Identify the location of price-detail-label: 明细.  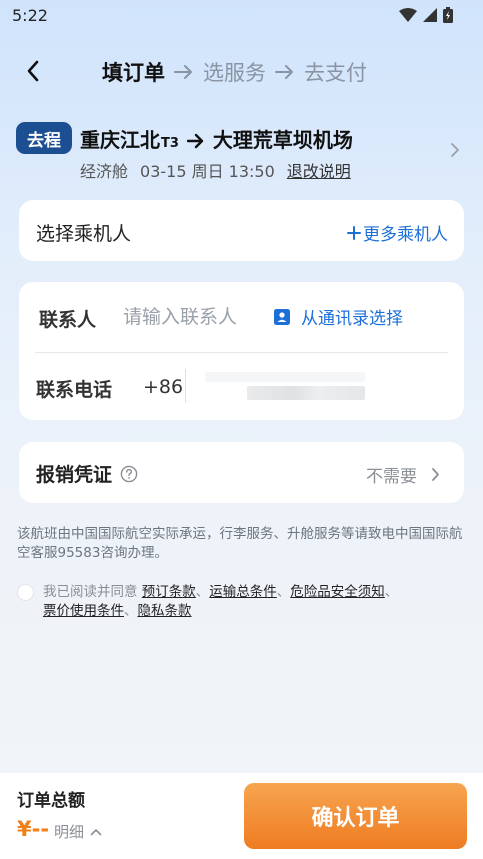
(69, 832).